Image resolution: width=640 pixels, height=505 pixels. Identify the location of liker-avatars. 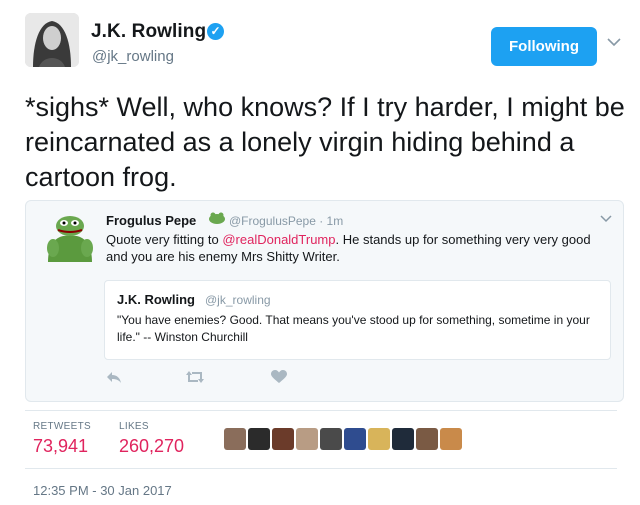
(344, 441).